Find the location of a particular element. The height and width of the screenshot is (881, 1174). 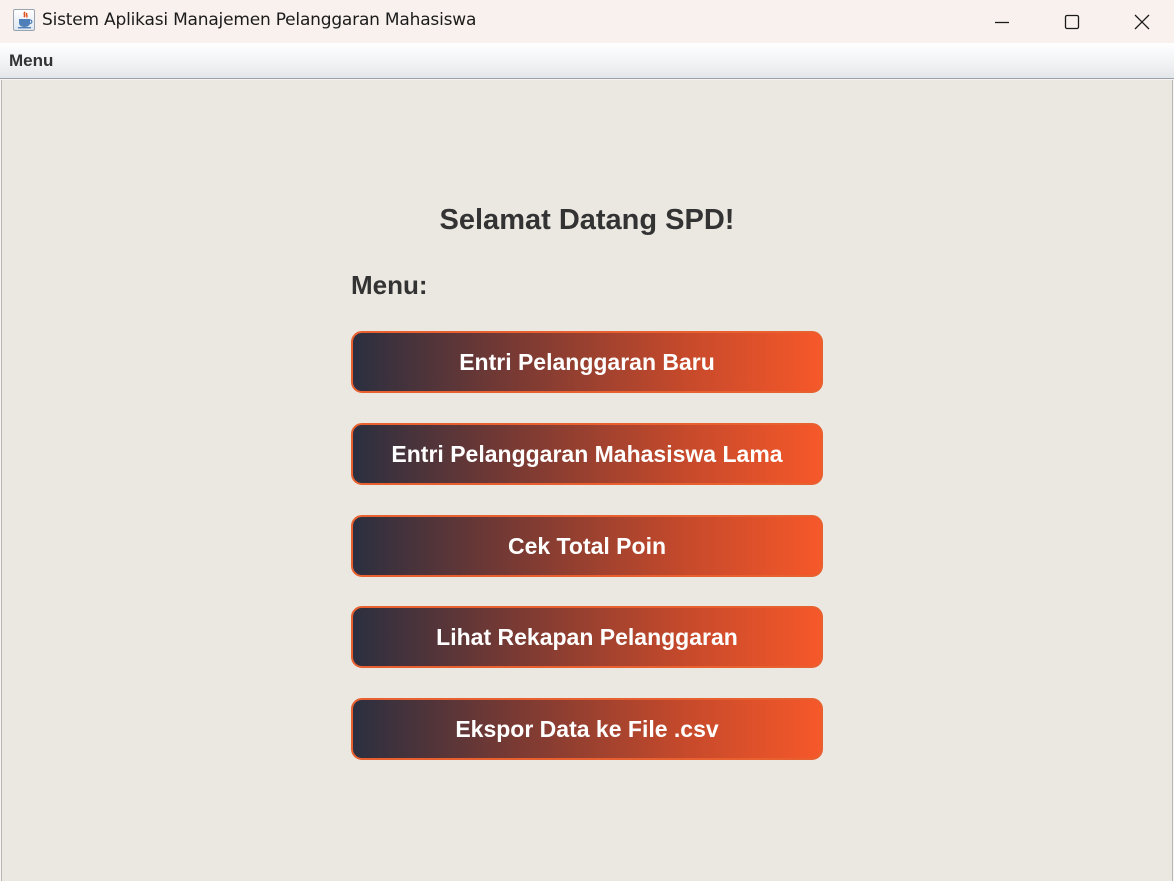

check-total-points-button: Cek Total Poin is located at coordinates (587, 546).